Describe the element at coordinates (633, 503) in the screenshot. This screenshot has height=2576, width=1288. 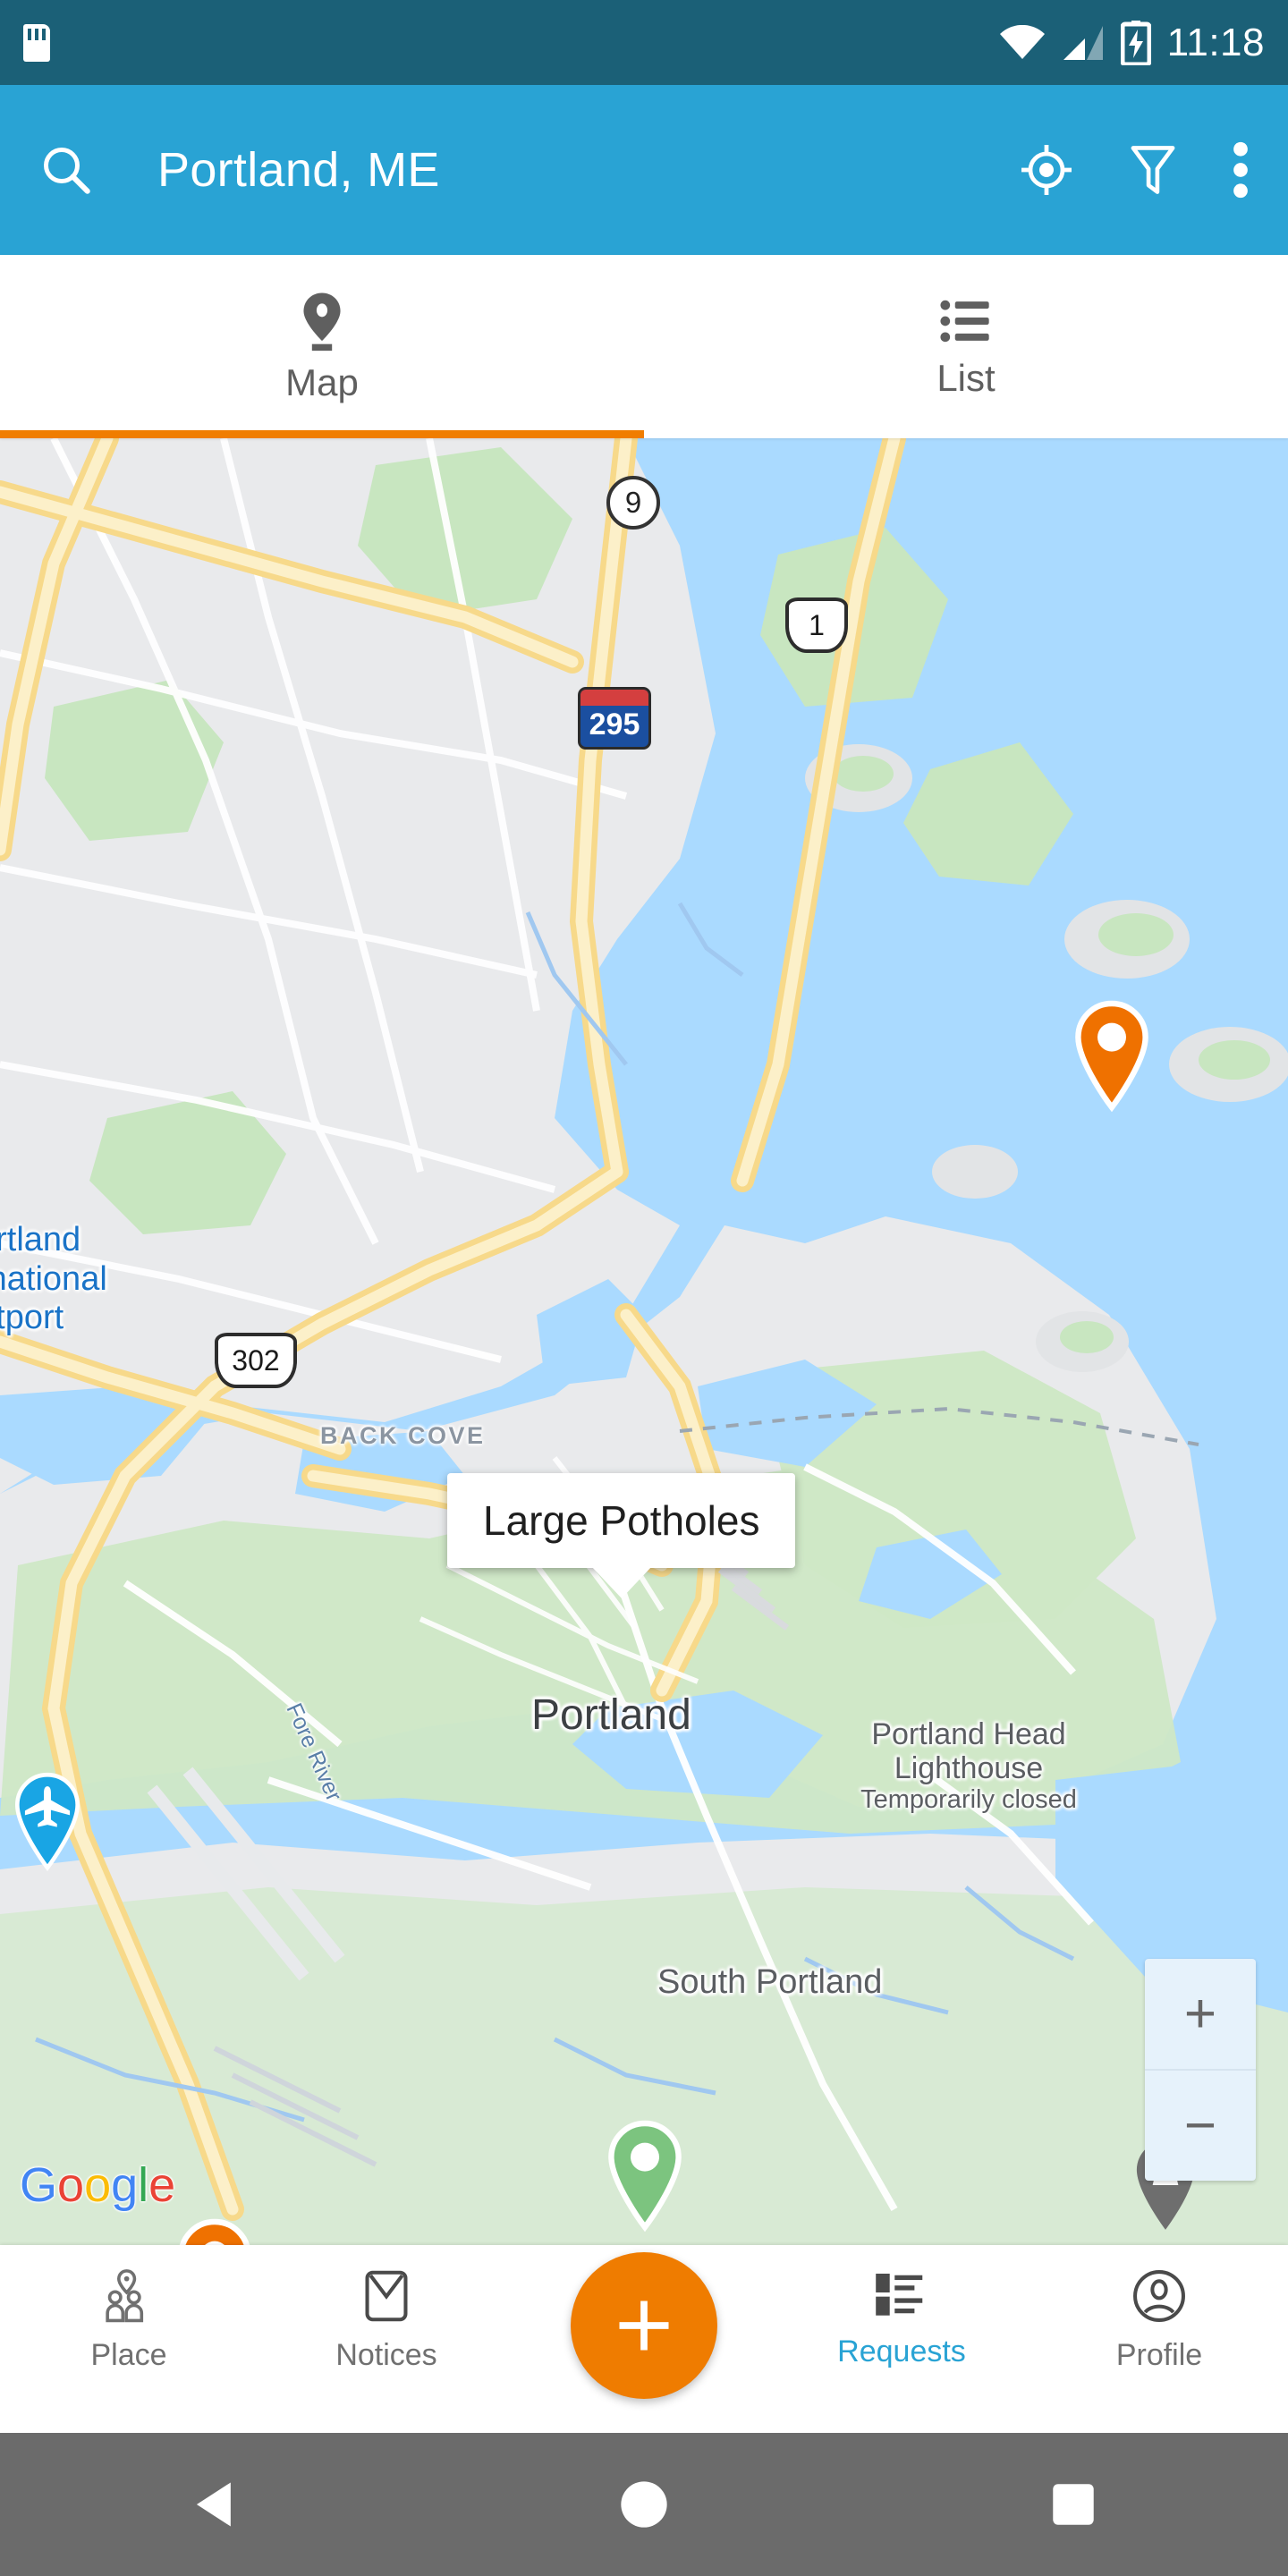
I see `road-shield-9: 9` at that location.